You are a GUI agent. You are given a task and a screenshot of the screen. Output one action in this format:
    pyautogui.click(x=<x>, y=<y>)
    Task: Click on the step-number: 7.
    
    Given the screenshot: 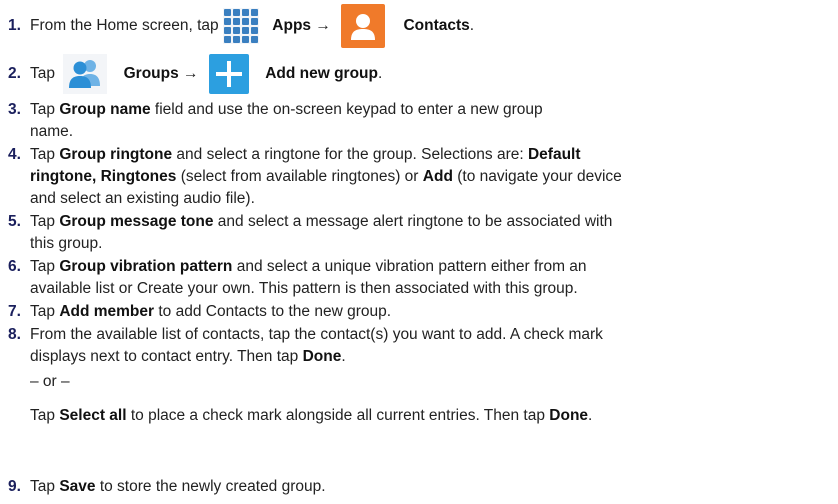 What is the action you would take?
    pyautogui.click(x=14, y=311)
    